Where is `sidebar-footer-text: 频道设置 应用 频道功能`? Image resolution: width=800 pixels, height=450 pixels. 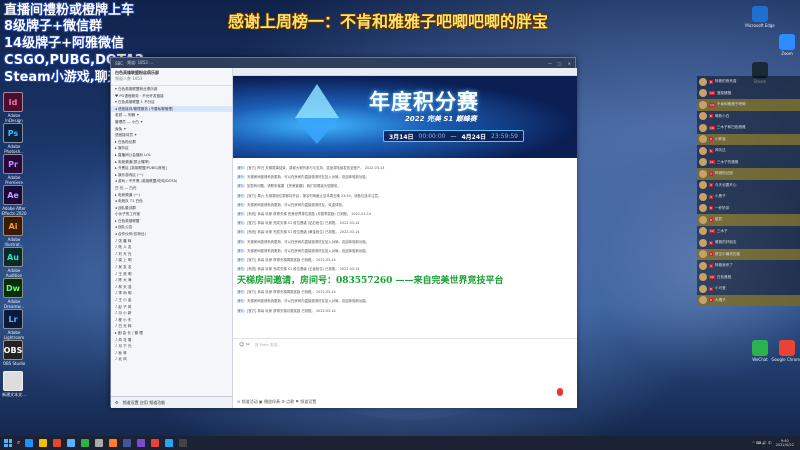
sidebar-footer-text: 频道设置 应用 频道功能 is located at coordinates (144, 403).